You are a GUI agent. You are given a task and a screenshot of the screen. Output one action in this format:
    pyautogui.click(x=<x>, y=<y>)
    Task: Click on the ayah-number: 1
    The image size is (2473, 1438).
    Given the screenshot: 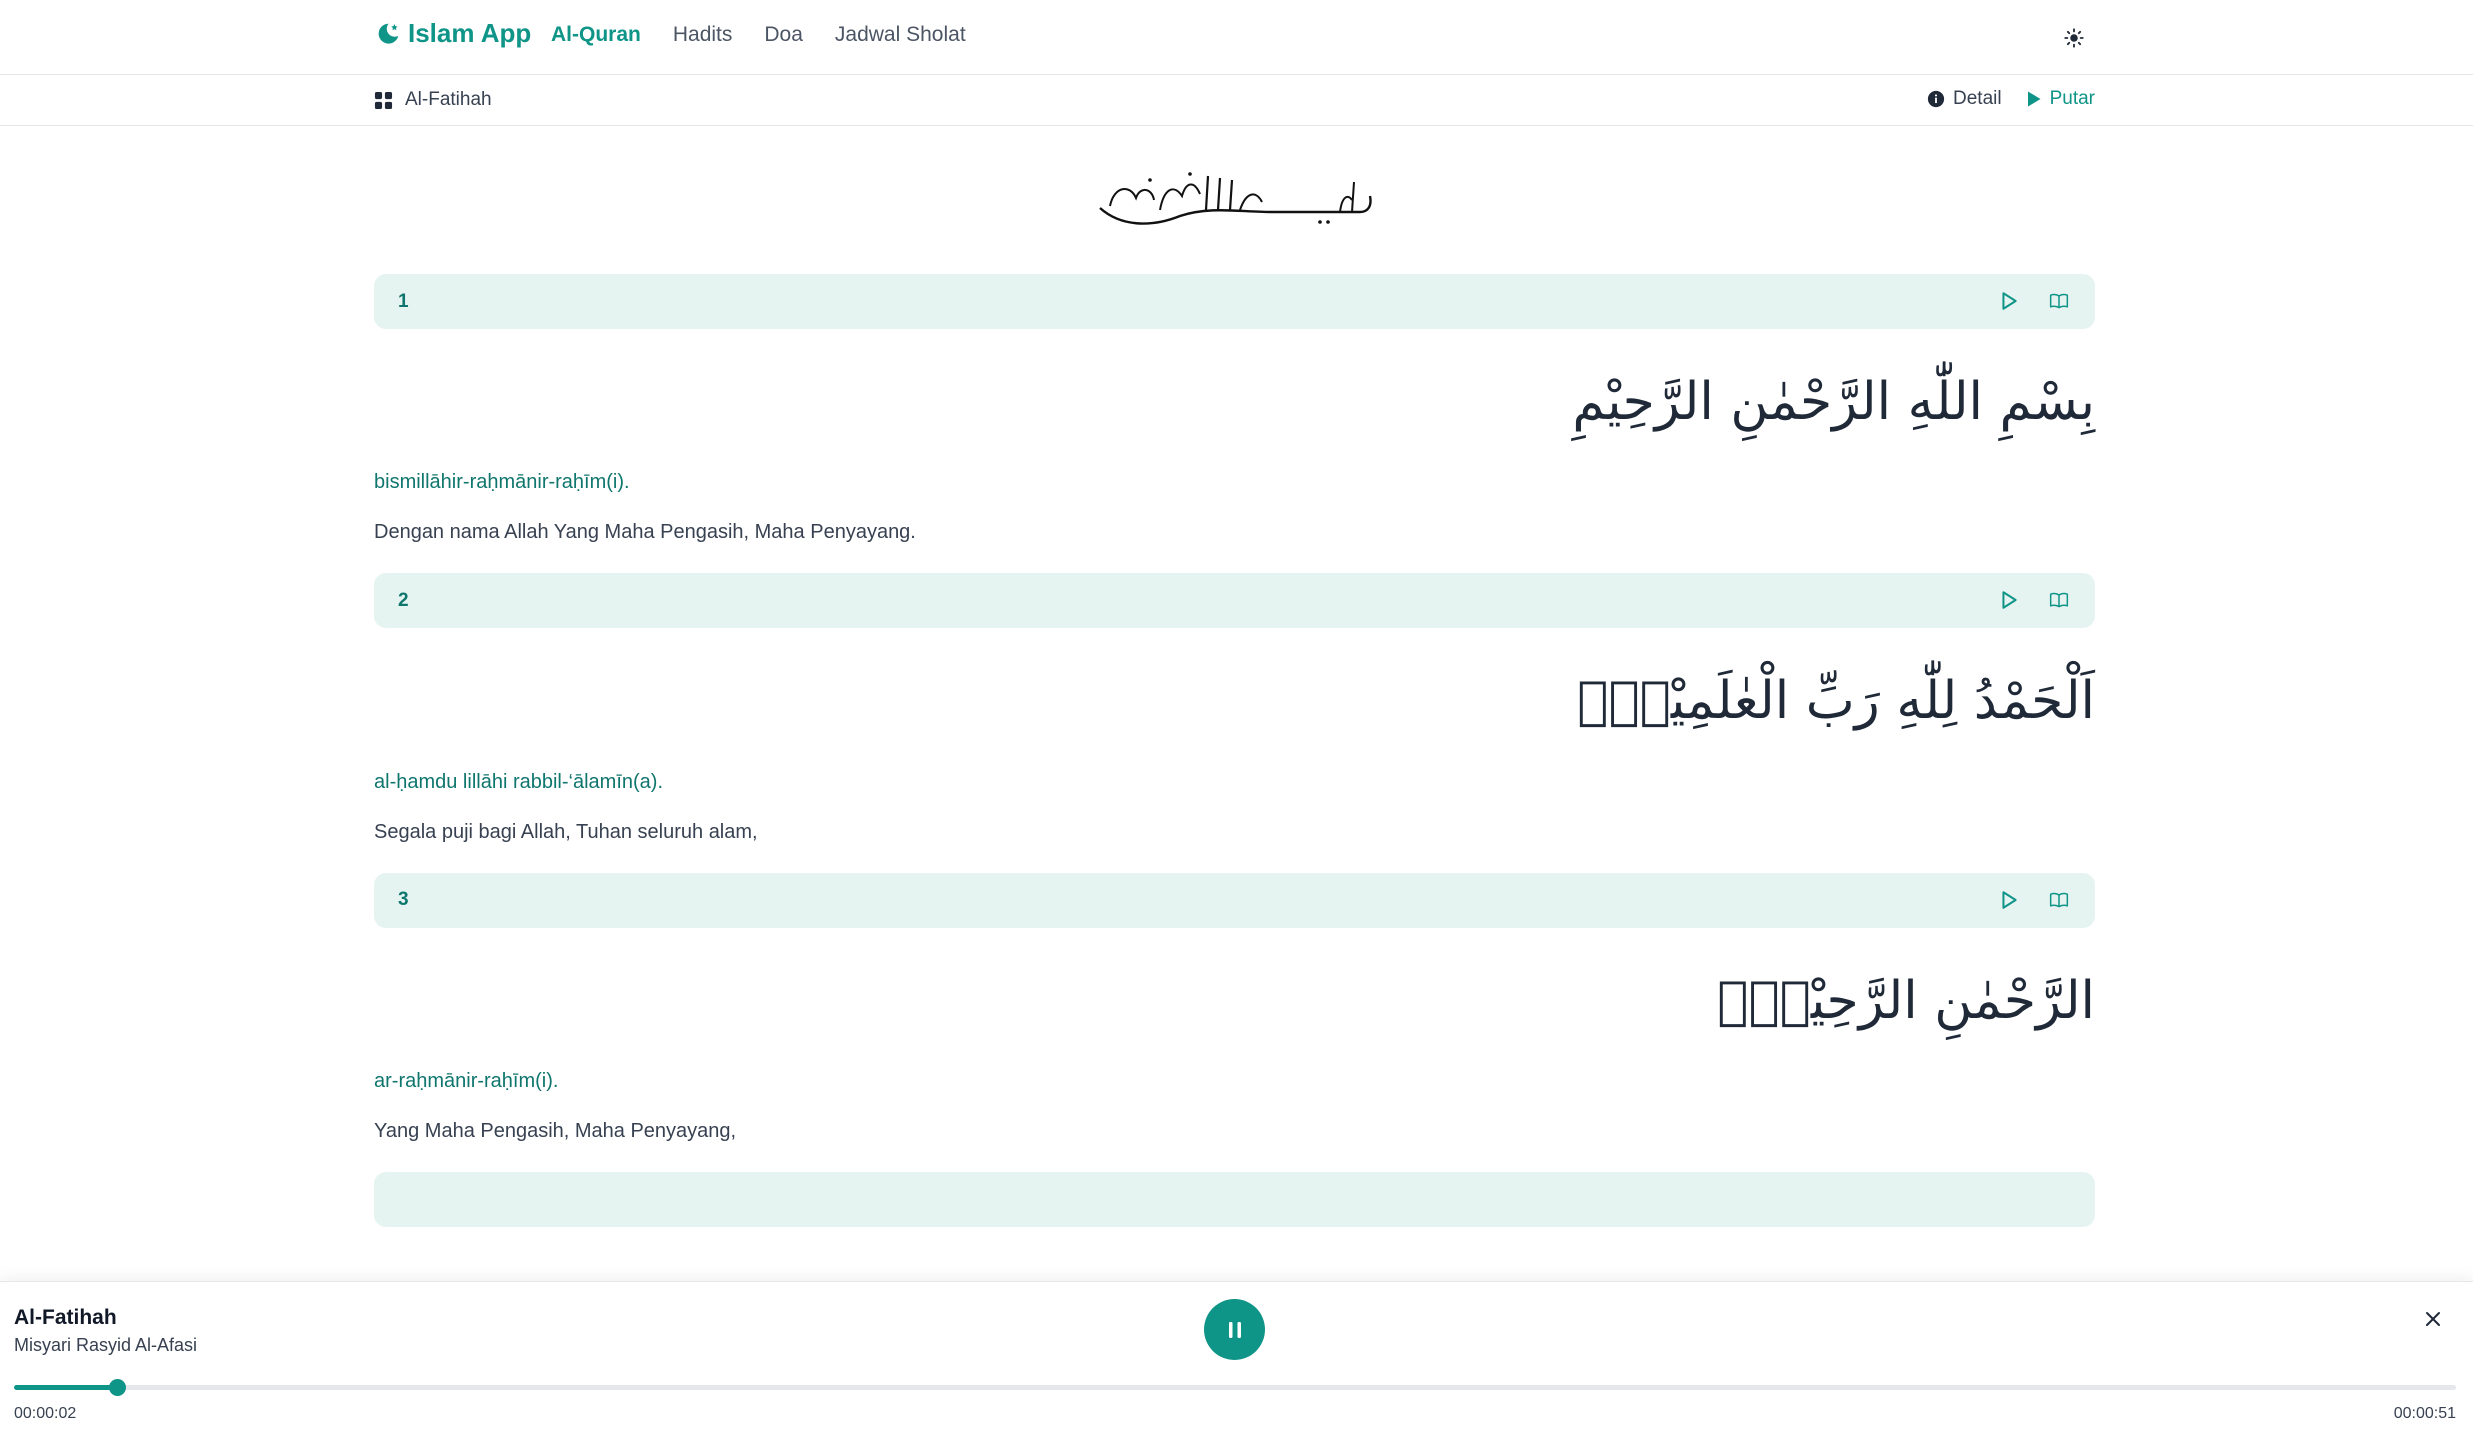 What is the action you would take?
    pyautogui.click(x=403, y=301)
    